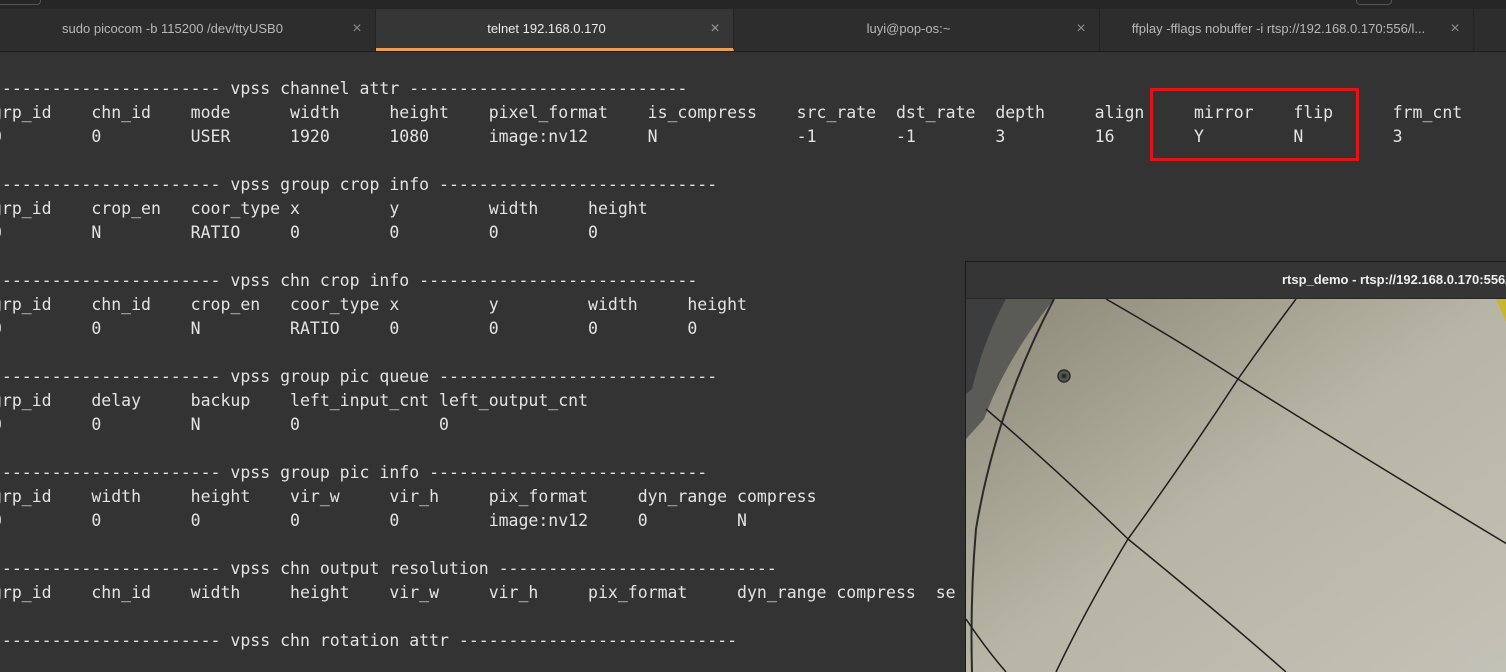 This screenshot has height=672, width=1506. Describe the element at coordinates (349, 328) in the screenshot. I see `terminal-line: 0 0 N RATIO 0 0 0 0` at that location.